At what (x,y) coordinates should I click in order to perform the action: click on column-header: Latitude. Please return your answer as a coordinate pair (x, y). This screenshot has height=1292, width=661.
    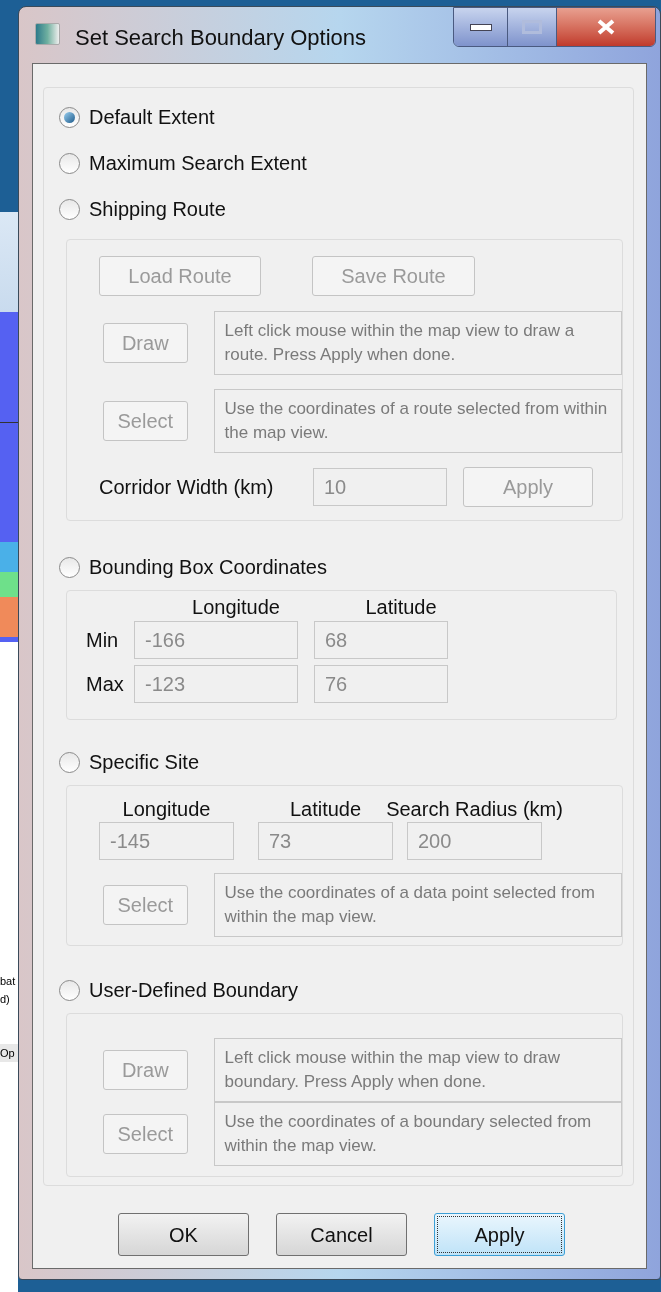
    Looking at the image, I should click on (401, 607).